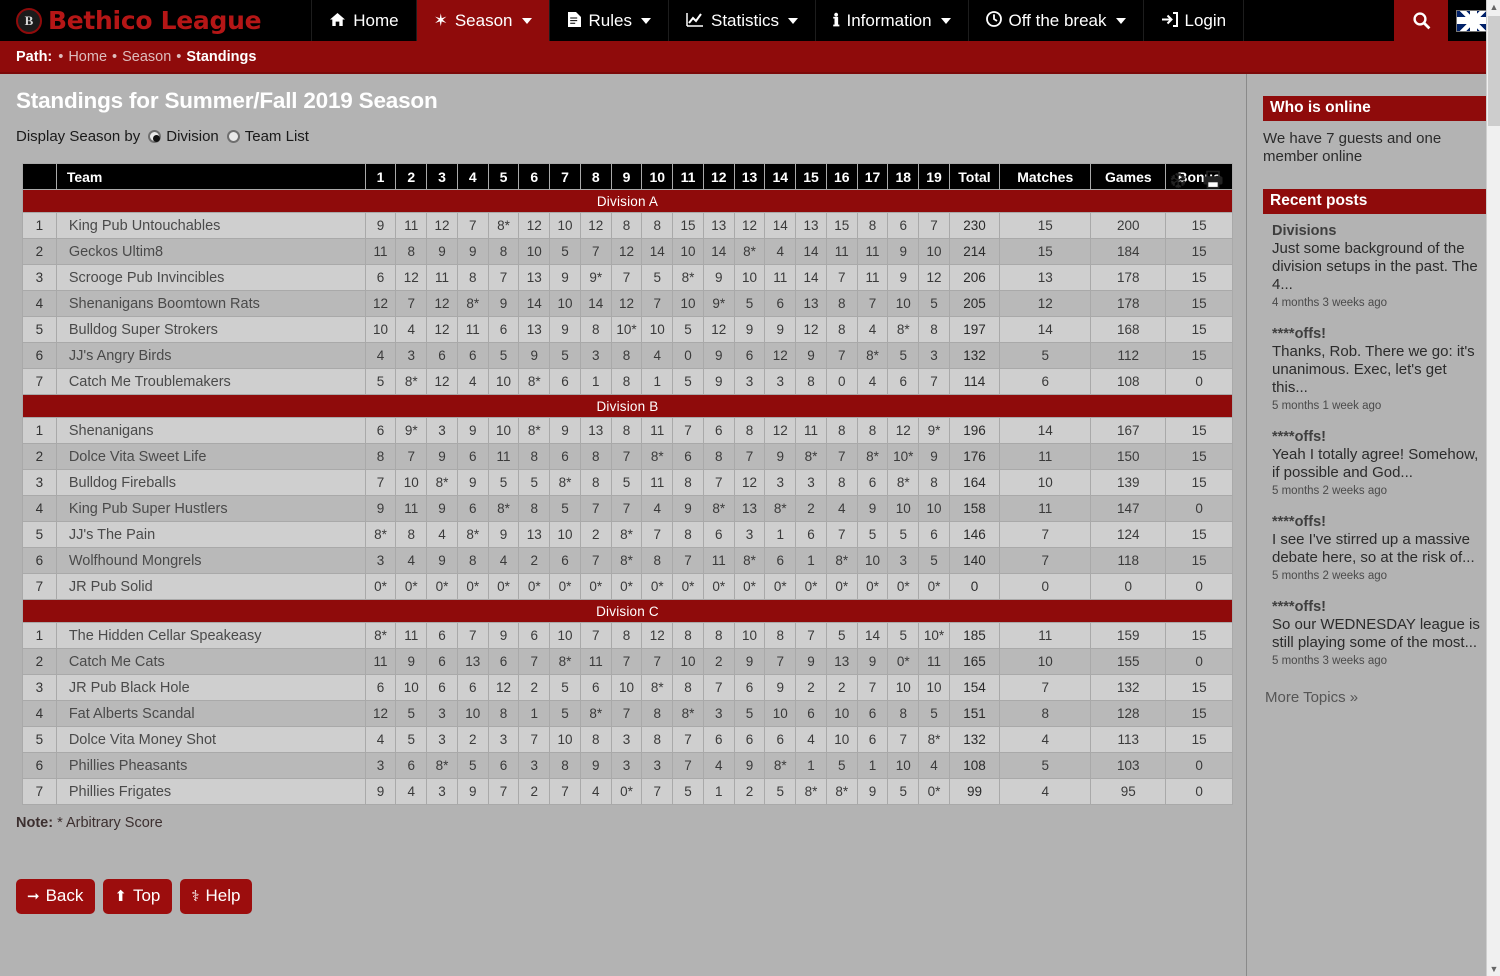  I want to click on brand-logo-area: B Bethico League, so click(137, 20).